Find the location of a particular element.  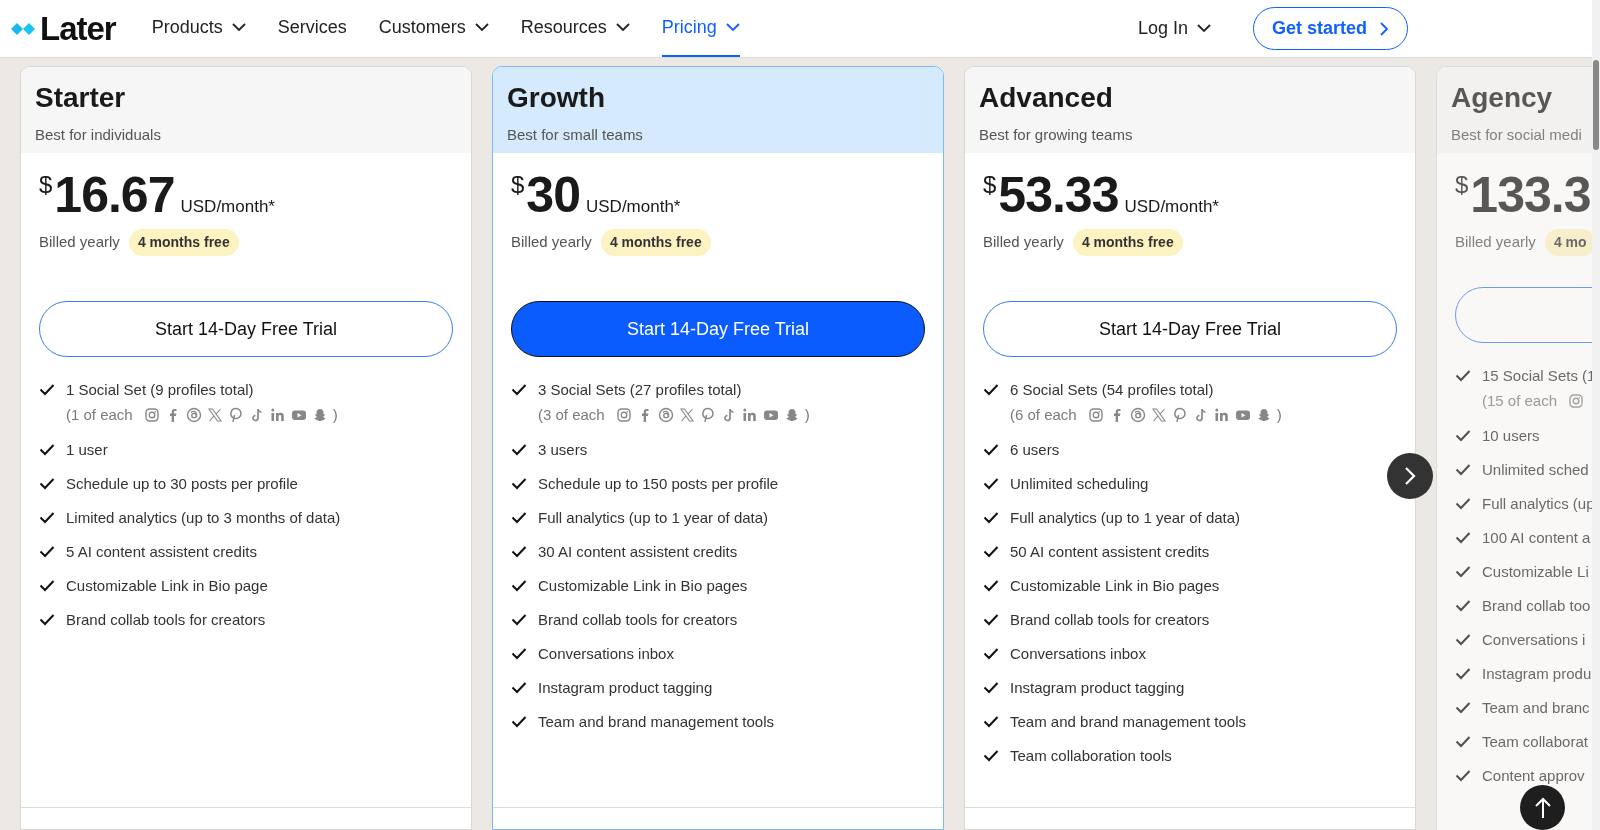

nav-link: Resources is located at coordinates (575, 28).